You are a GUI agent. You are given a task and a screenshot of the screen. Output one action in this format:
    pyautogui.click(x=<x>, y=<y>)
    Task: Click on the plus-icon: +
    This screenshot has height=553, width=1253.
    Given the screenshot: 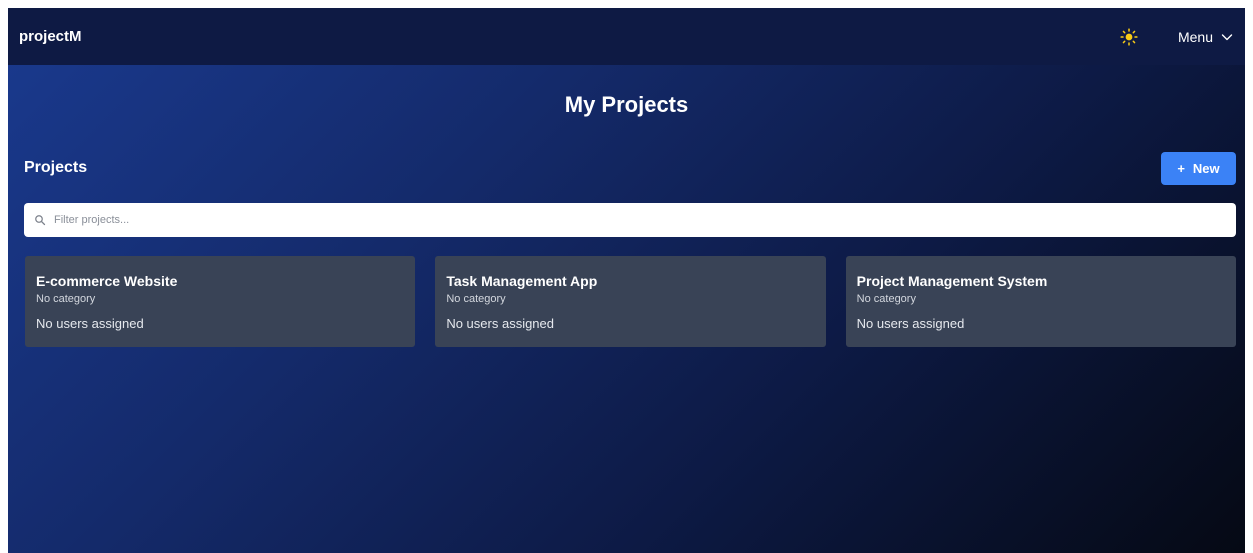 What is the action you would take?
    pyautogui.click(x=1181, y=168)
    